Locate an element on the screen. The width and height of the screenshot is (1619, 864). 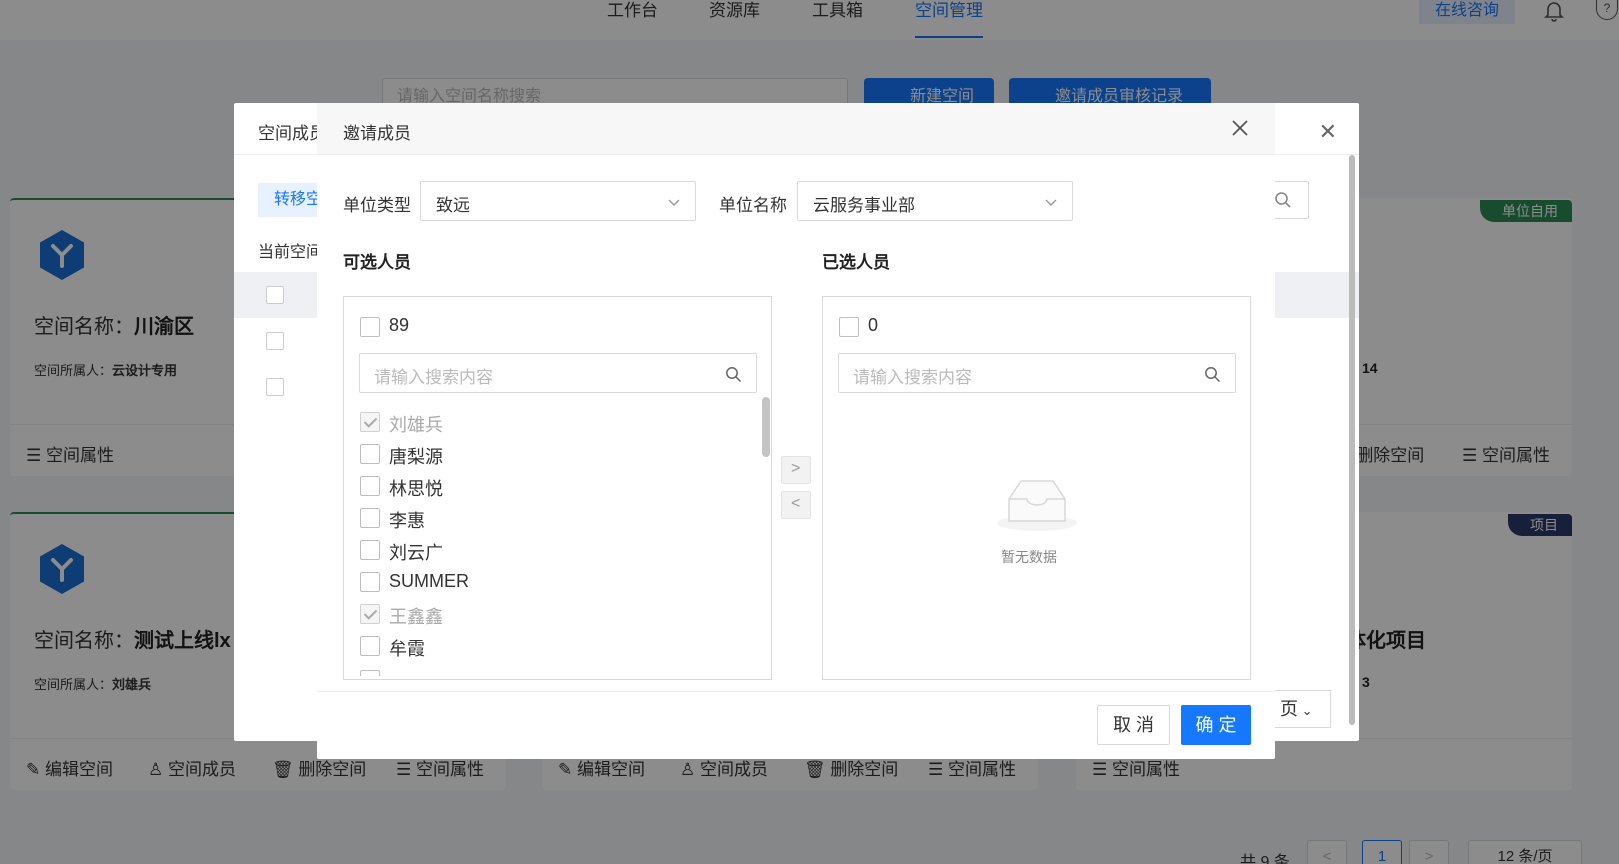
person-name: 李惠 is located at coordinates (407, 521).